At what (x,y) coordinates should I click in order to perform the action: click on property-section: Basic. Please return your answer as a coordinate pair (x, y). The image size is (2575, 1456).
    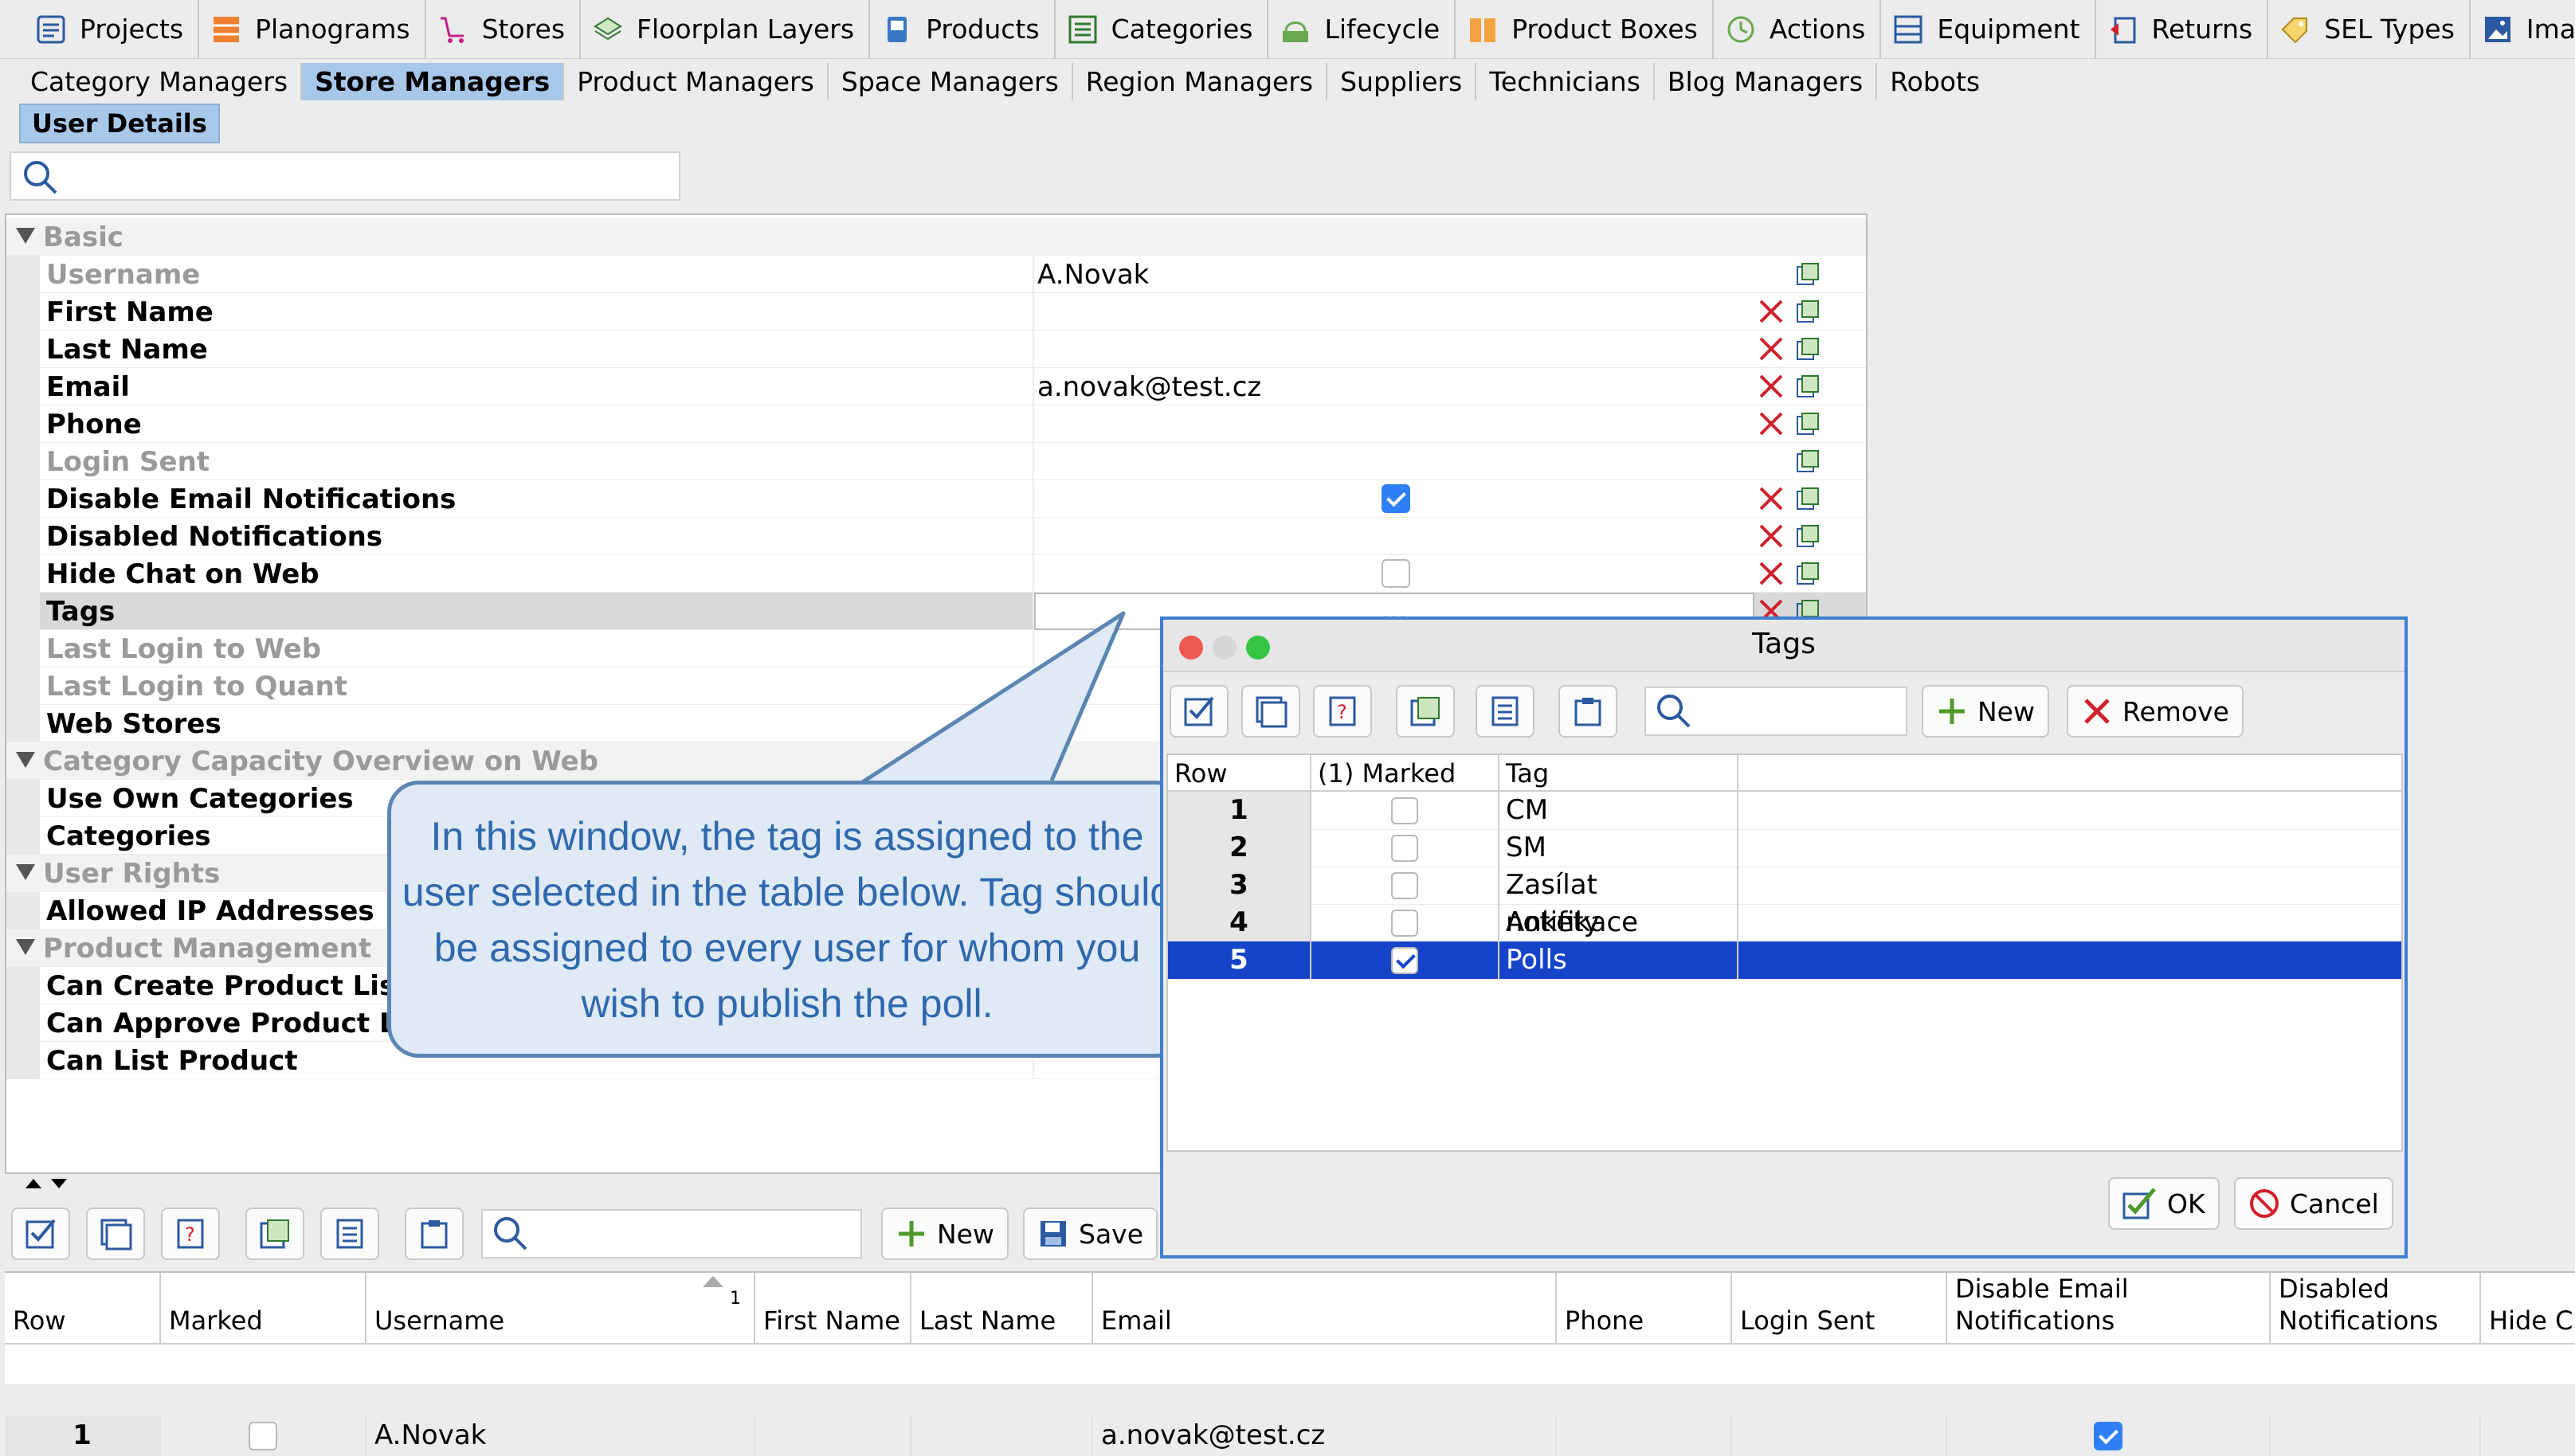
    Looking at the image, I should click on (936, 237).